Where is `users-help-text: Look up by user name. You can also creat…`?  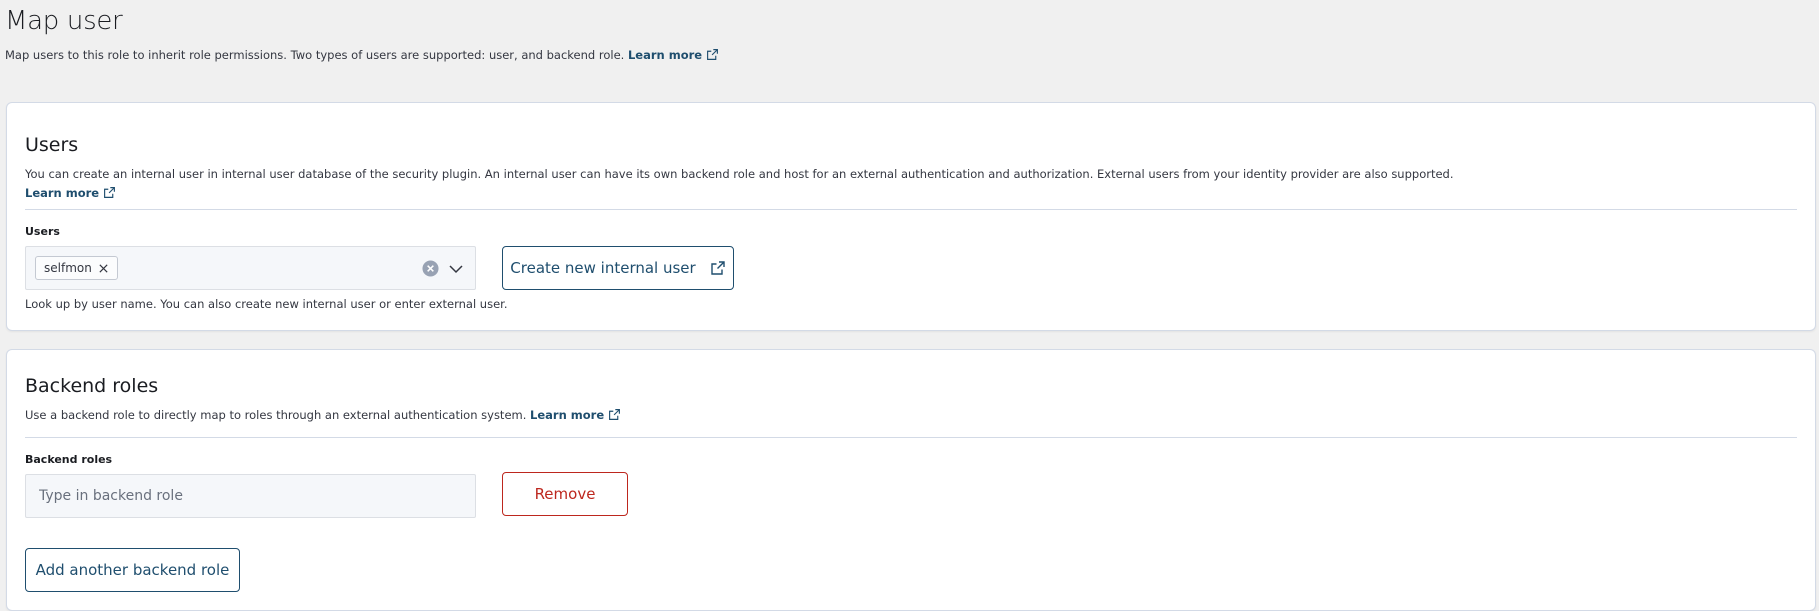
users-help-text: Look up by user name. You can also creat… is located at coordinates (266, 304).